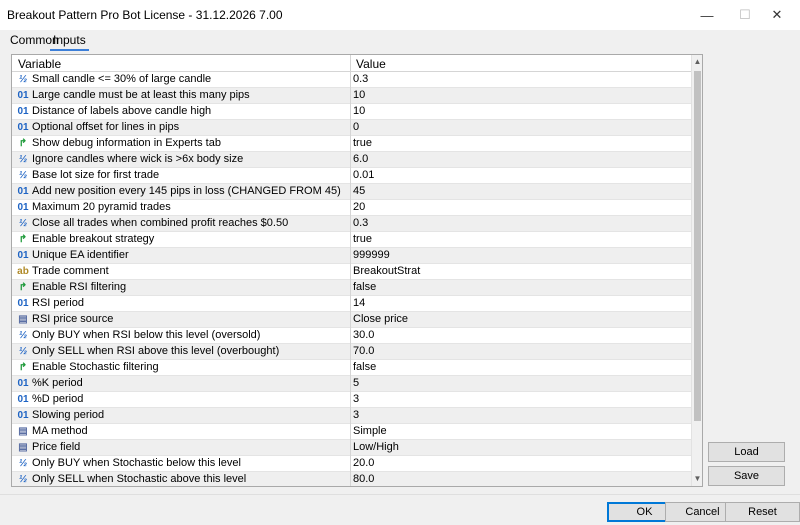 The image size is (800, 525). I want to click on variable-name: Enable RSI filtering, so click(79, 287).